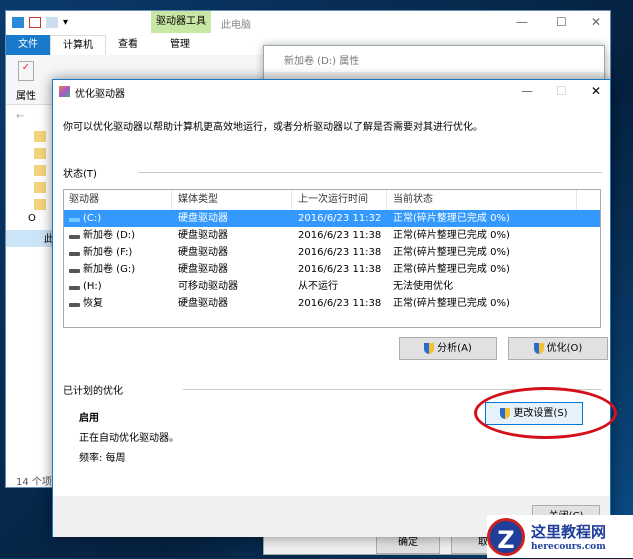  Describe the element at coordinates (208, 286) in the screenshot. I see `media-type-cell: 可移动驱动器` at that location.